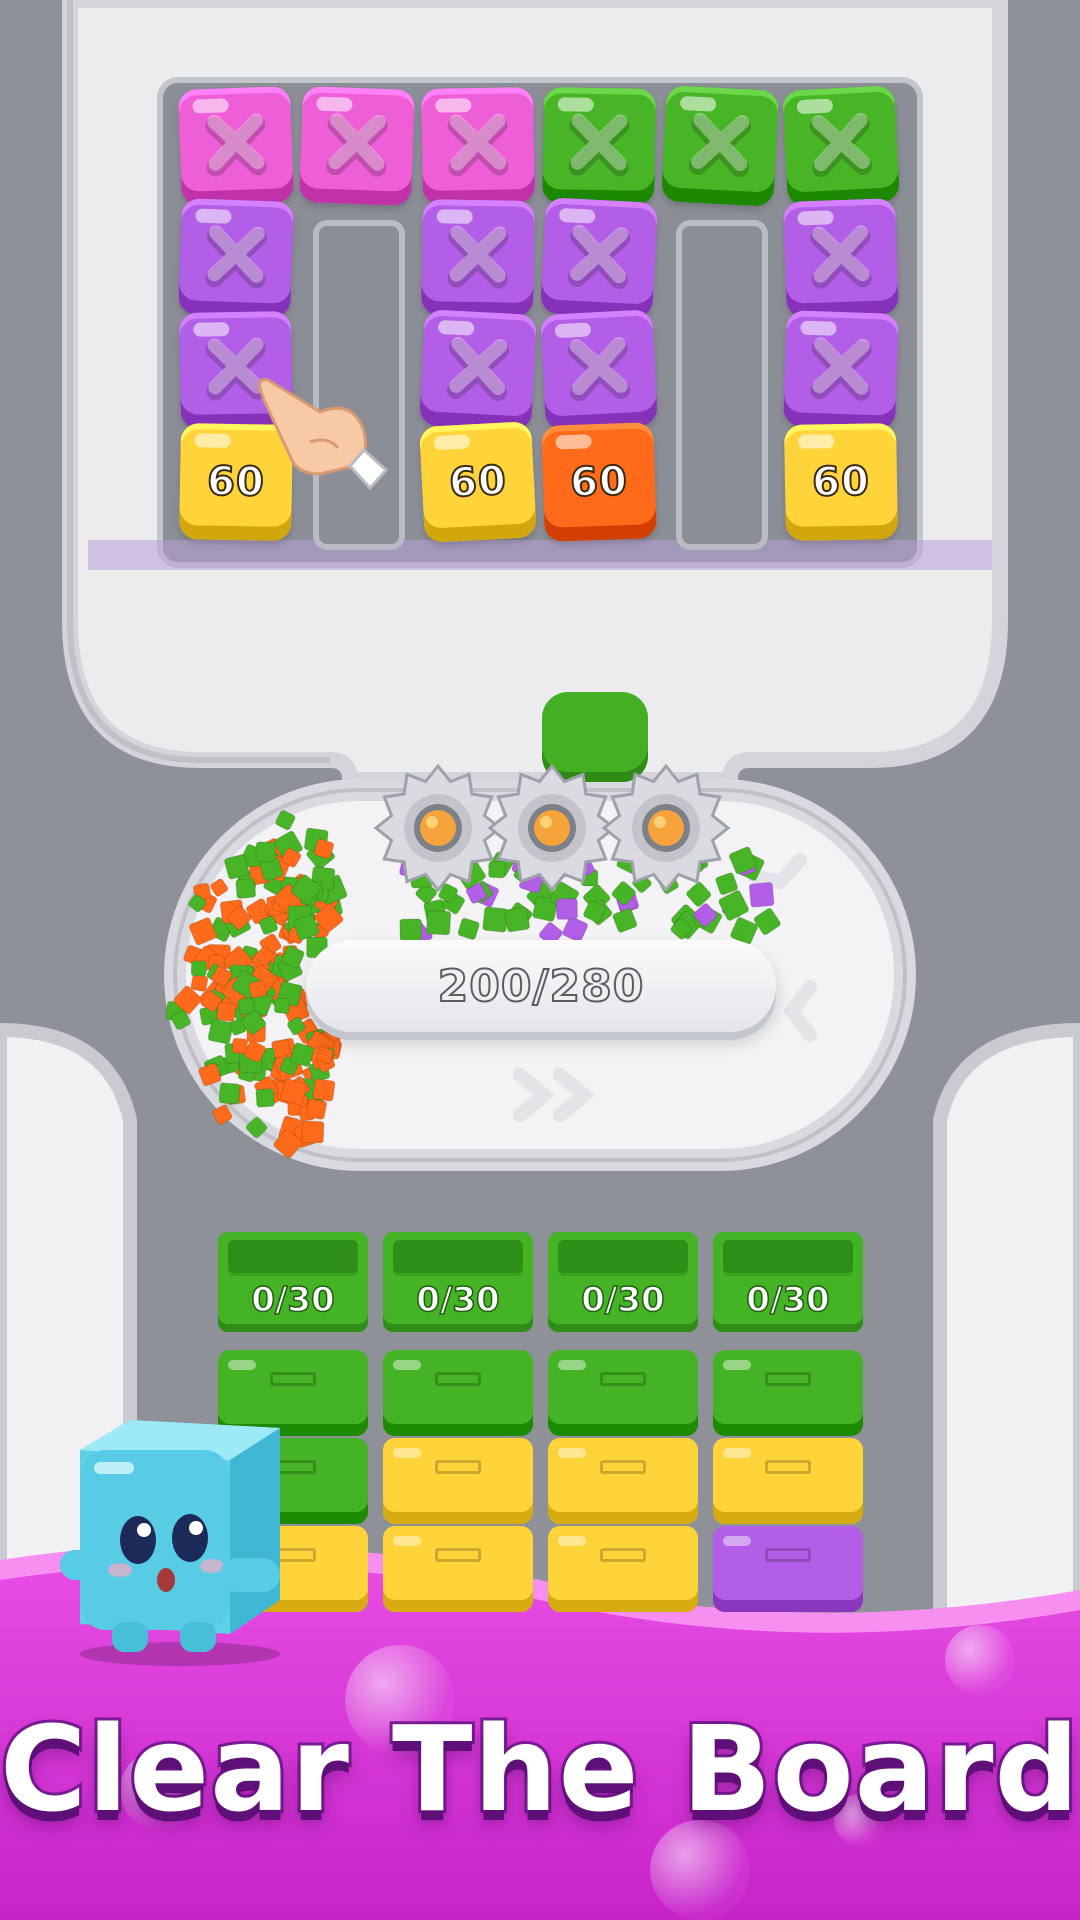  Describe the element at coordinates (323, 434) in the screenshot. I see `pointing-hand-icon` at that location.